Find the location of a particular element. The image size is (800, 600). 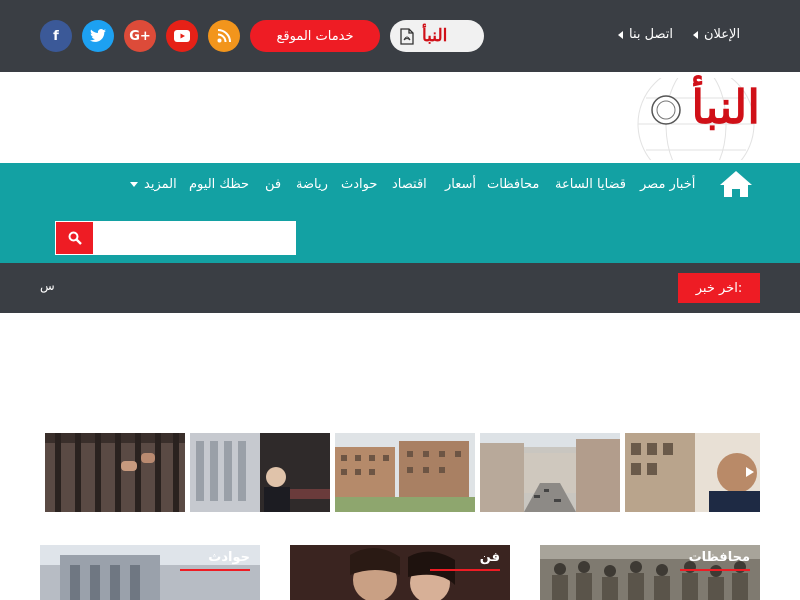

card-category-label: محافظات is located at coordinates (715, 560).